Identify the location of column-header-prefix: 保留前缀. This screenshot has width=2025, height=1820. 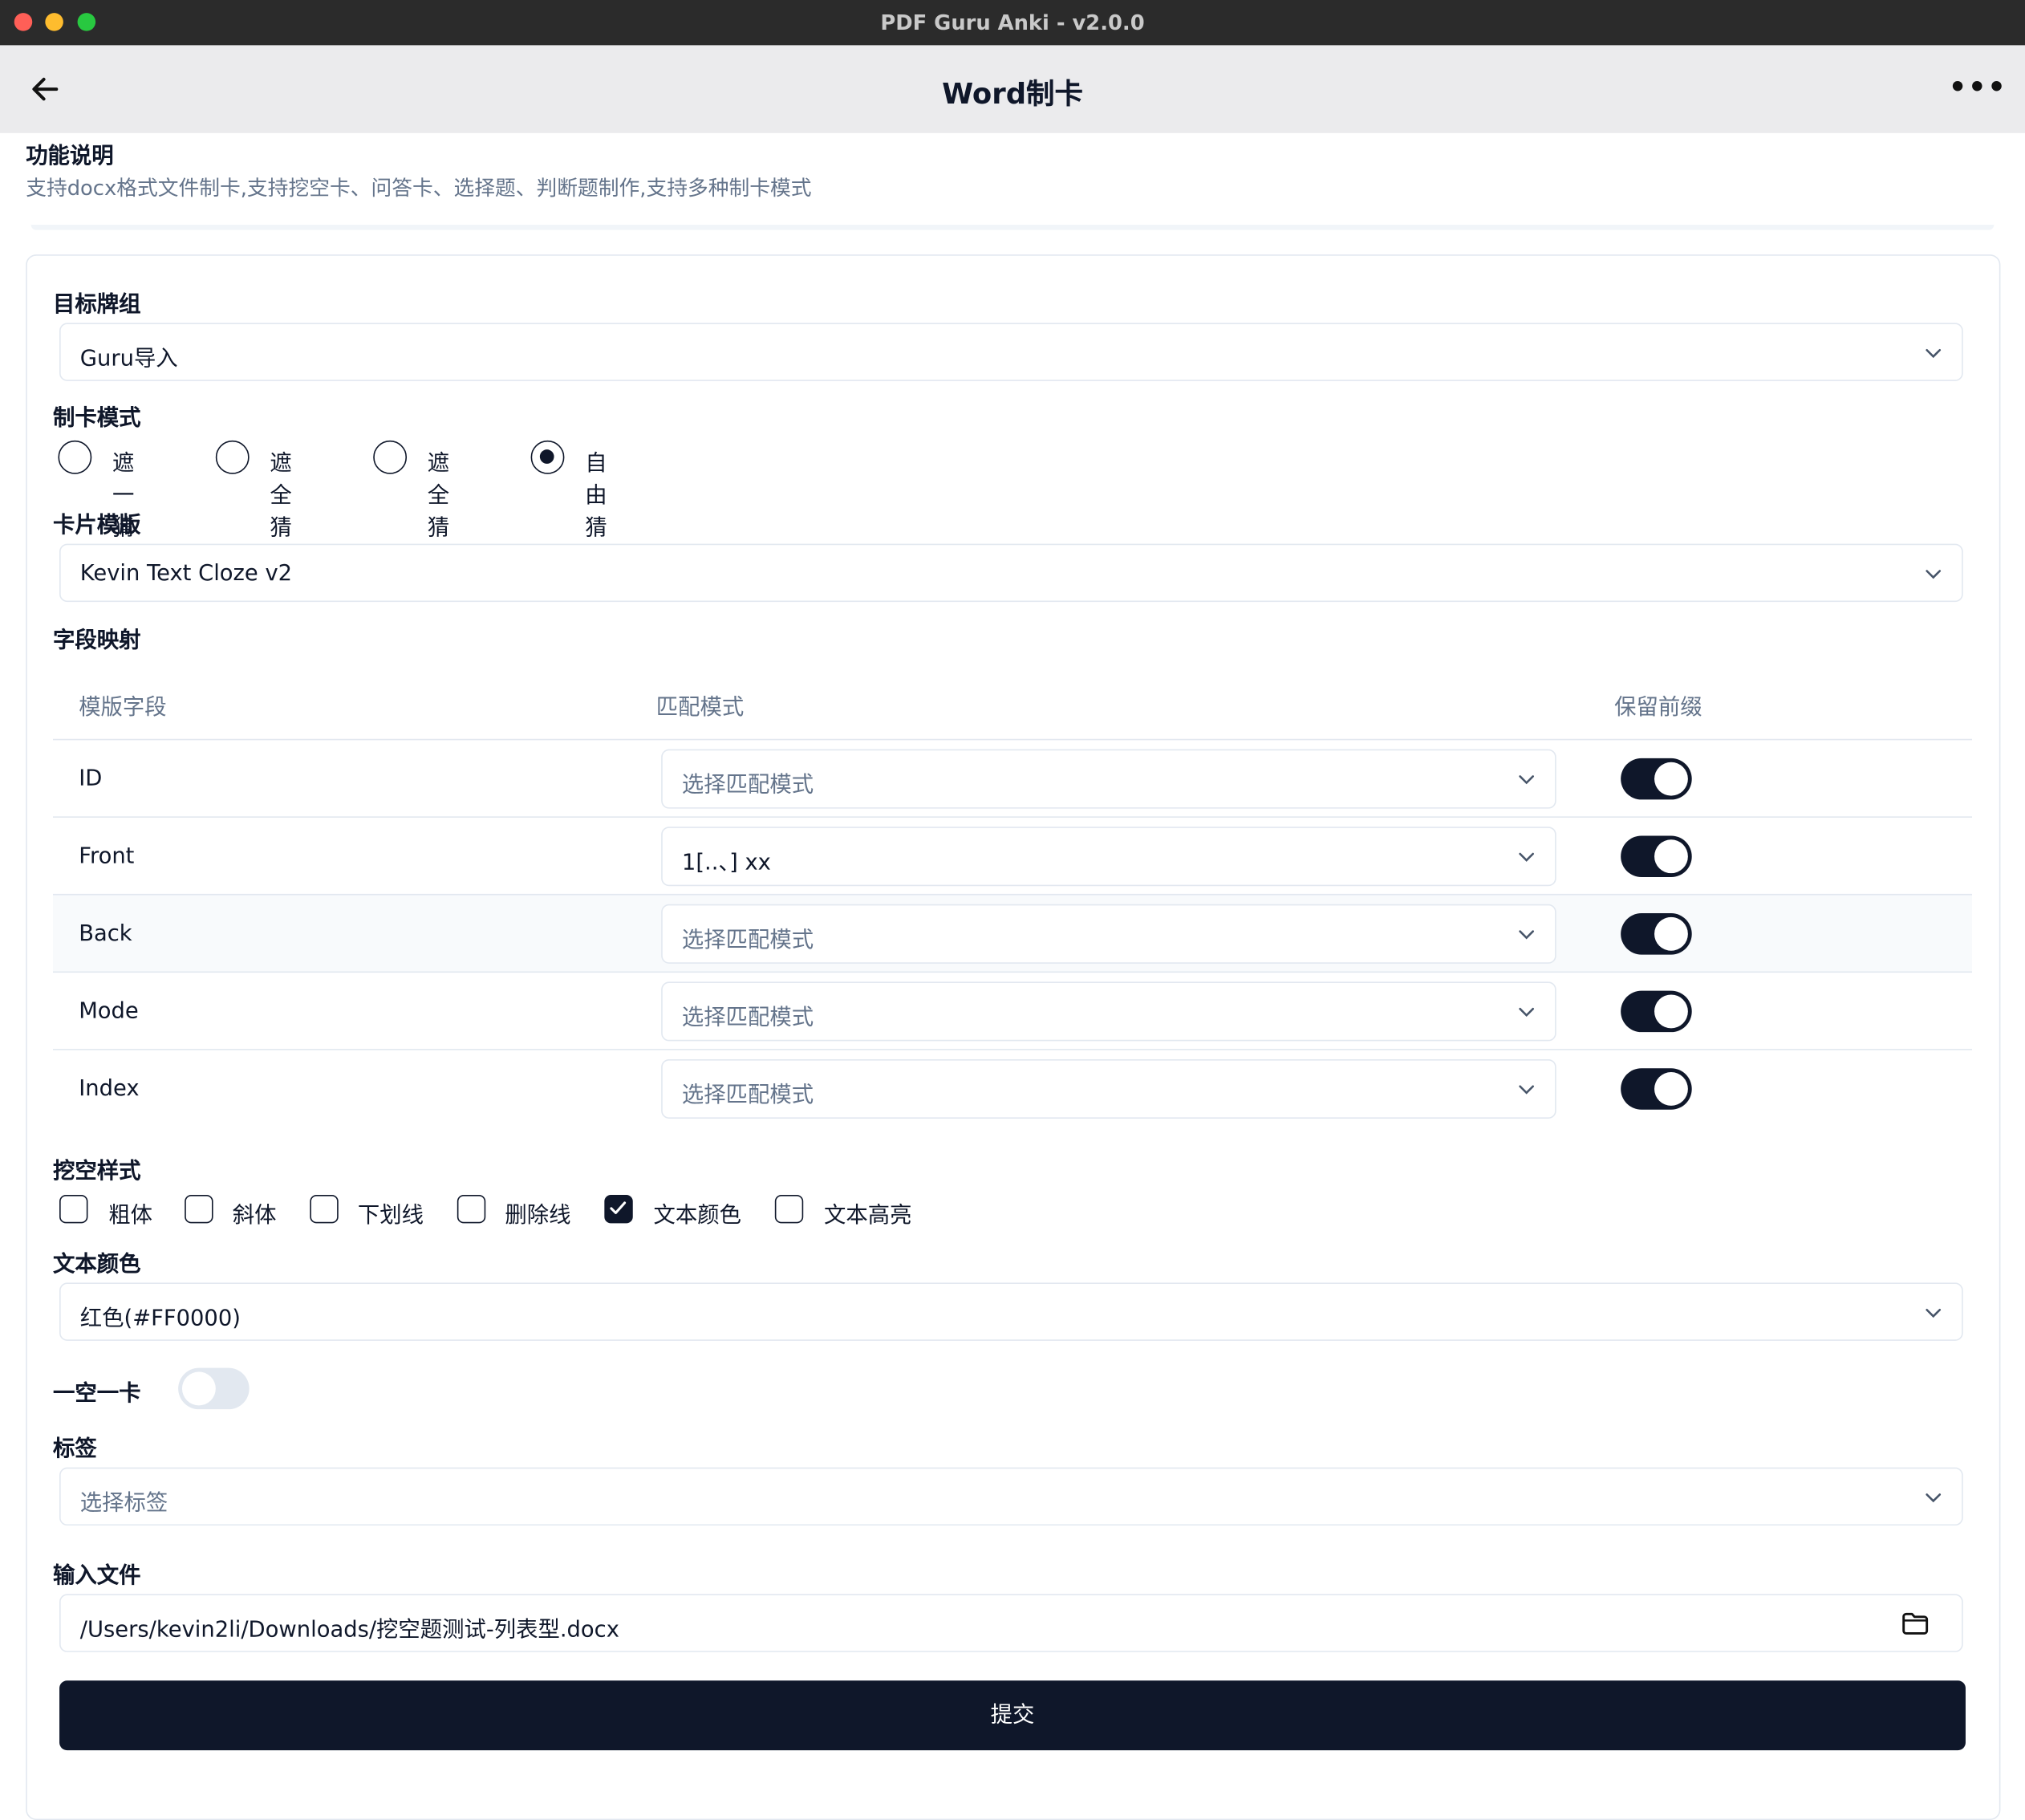
(1658, 708).